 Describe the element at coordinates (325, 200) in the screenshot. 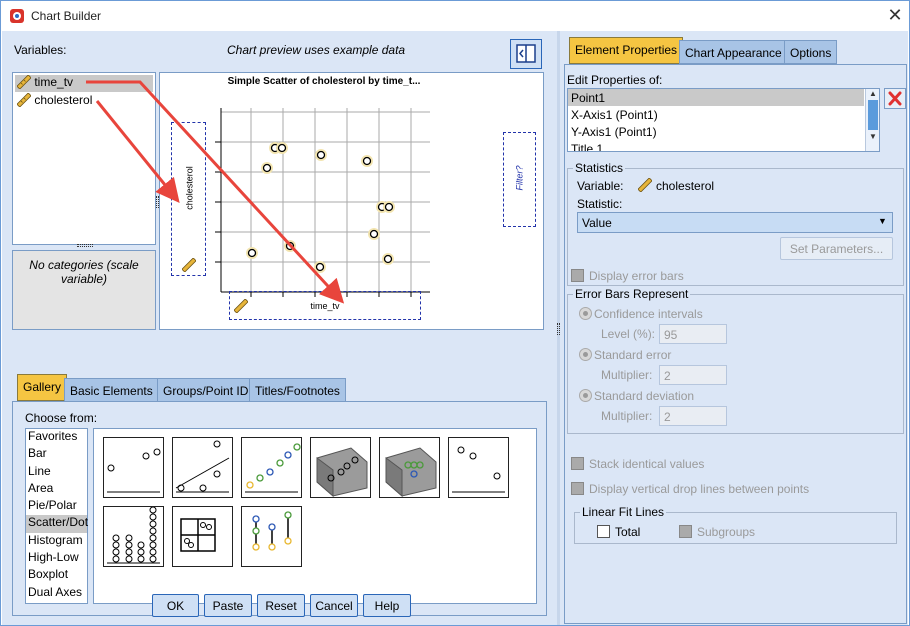

I see `plot-gridlines` at that location.